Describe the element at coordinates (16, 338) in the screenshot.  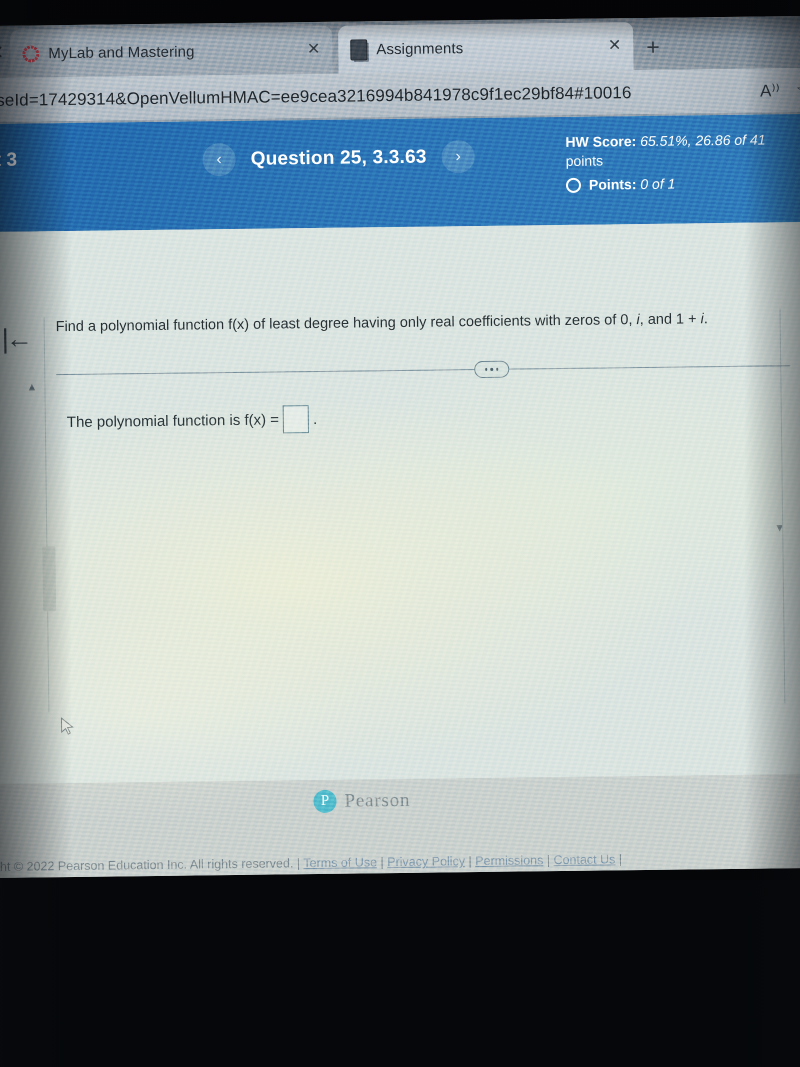
I see `back-to-first-icon: |←` at that location.